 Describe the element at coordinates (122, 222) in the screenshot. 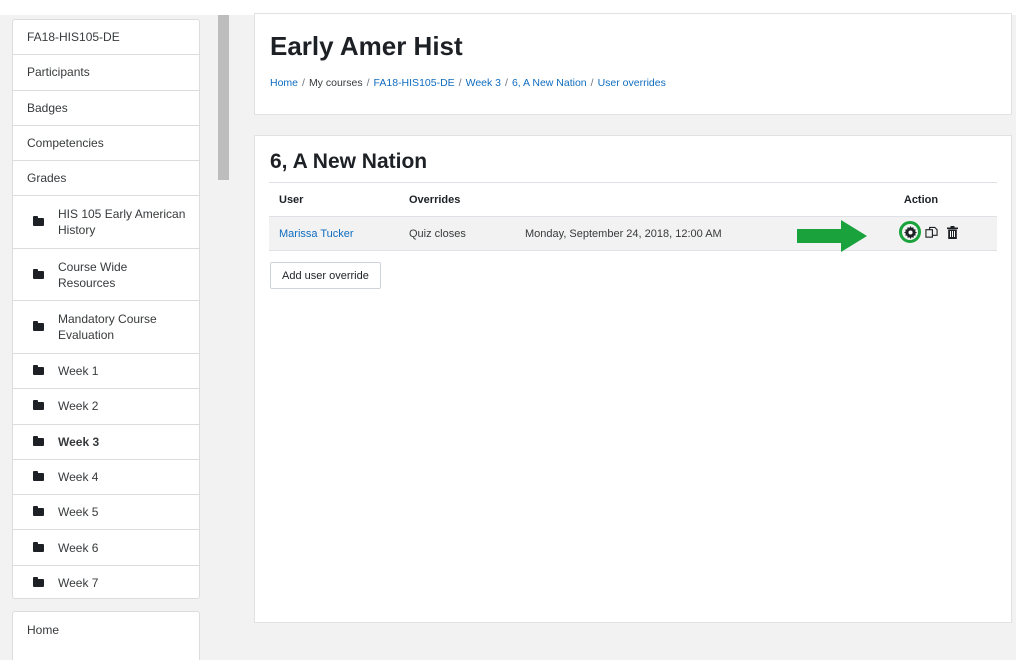

I see `sidebar-item-label: HIS 105 Early American History` at that location.